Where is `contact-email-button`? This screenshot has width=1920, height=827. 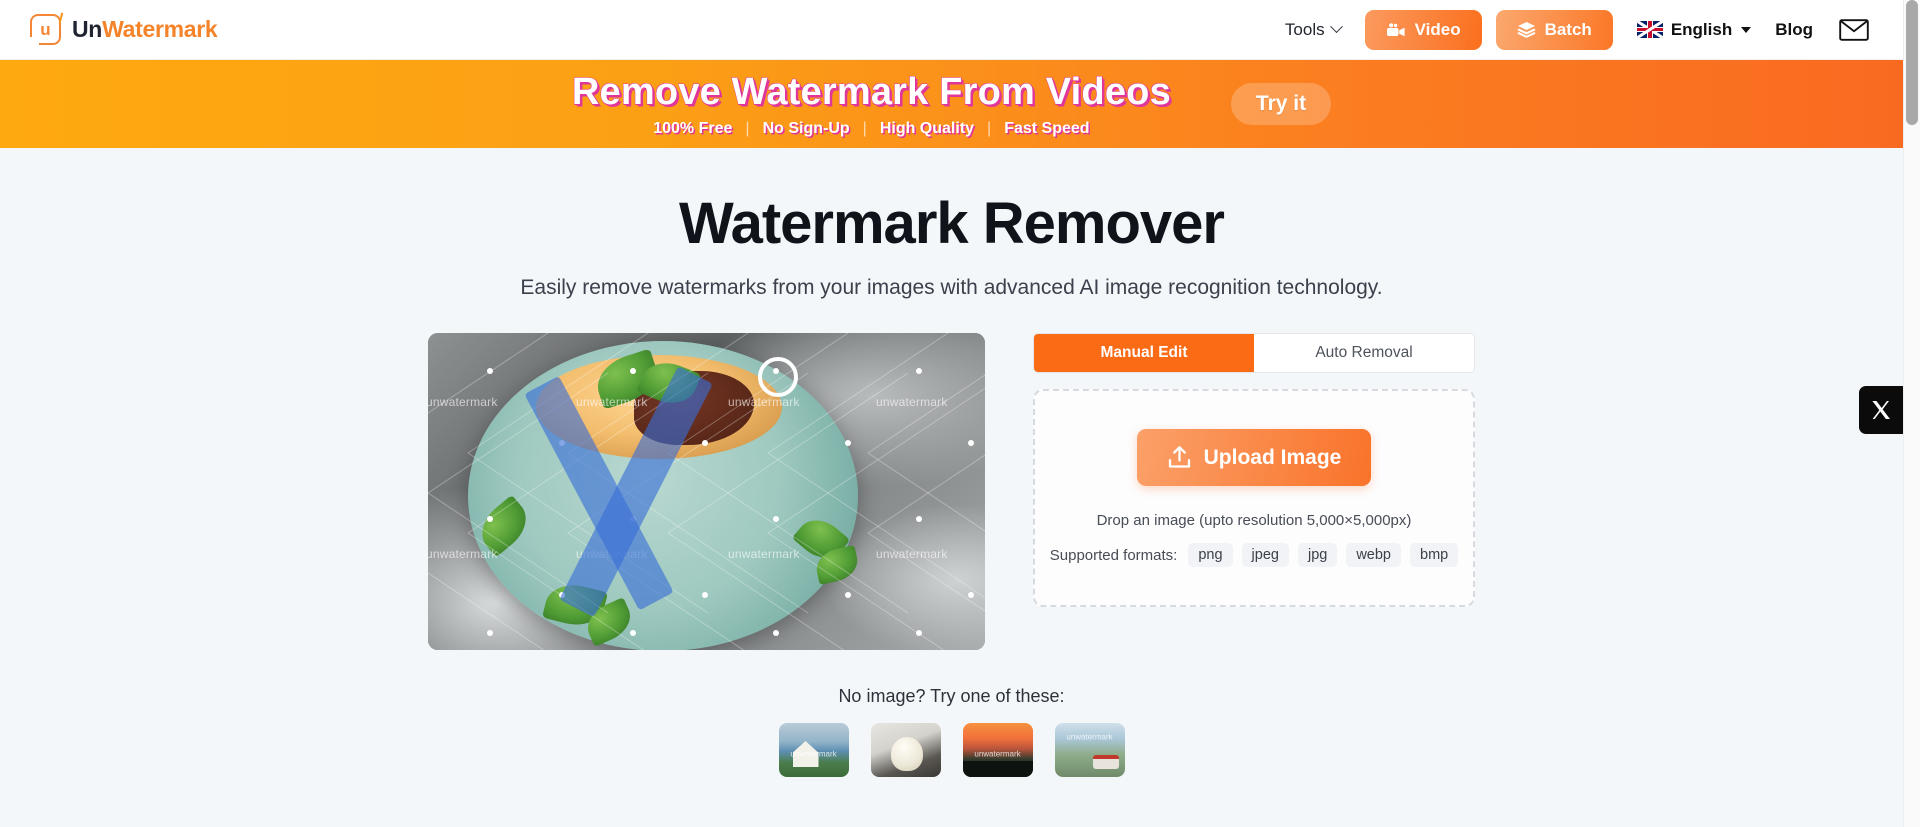
contact-email-button is located at coordinates (1854, 29).